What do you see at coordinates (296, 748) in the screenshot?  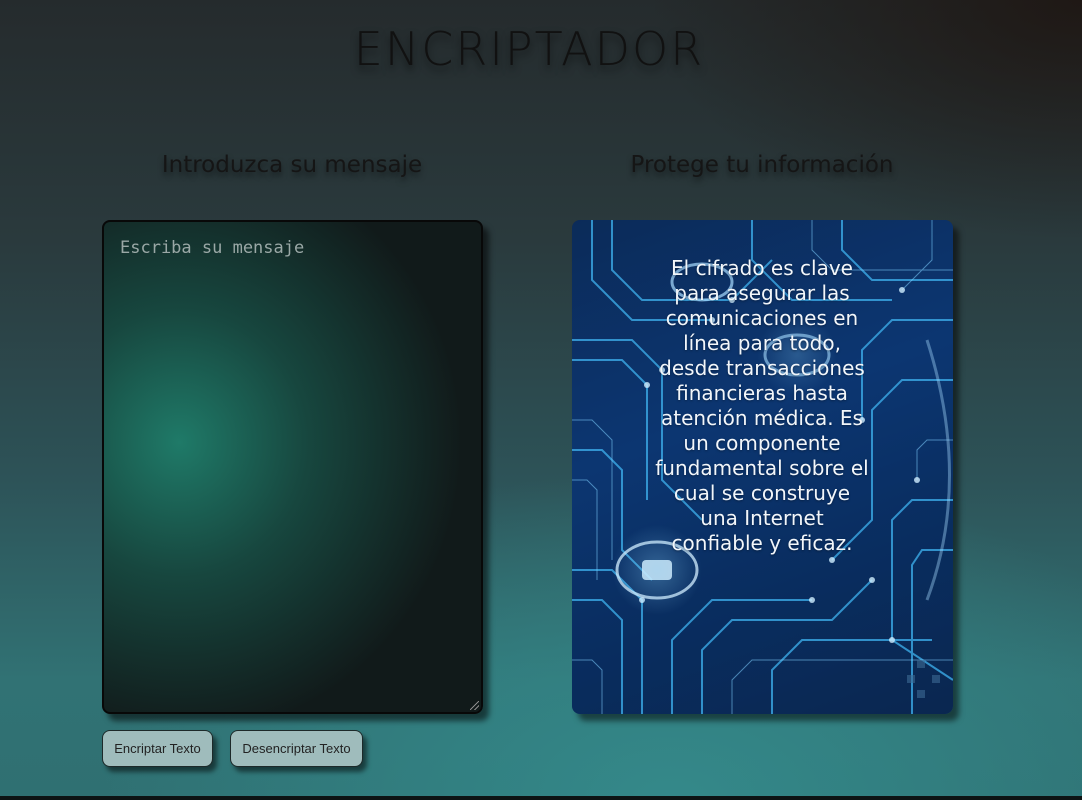 I see `decrypt-button: Desencriptar Texto` at bounding box center [296, 748].